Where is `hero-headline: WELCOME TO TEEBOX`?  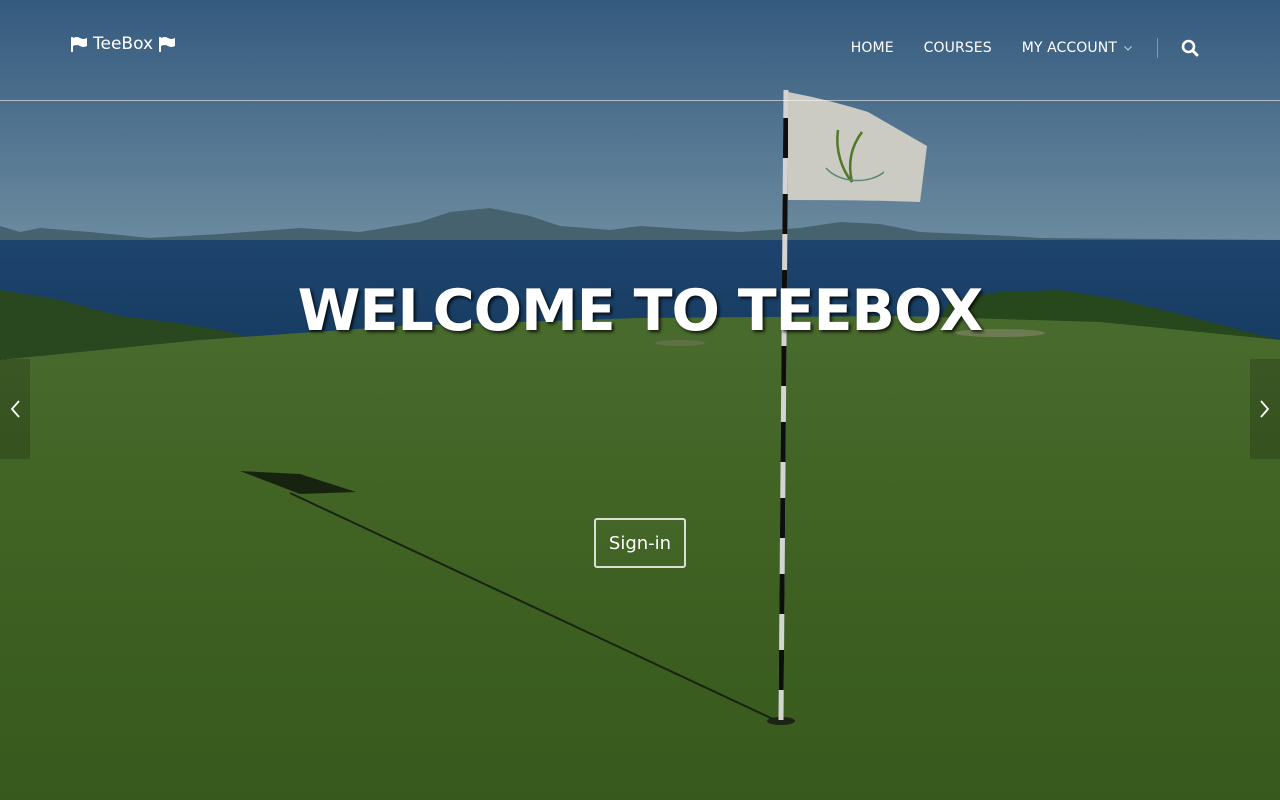
hero-headline: WELCOME TO TEEBOX is located at coordinates (640, 311).